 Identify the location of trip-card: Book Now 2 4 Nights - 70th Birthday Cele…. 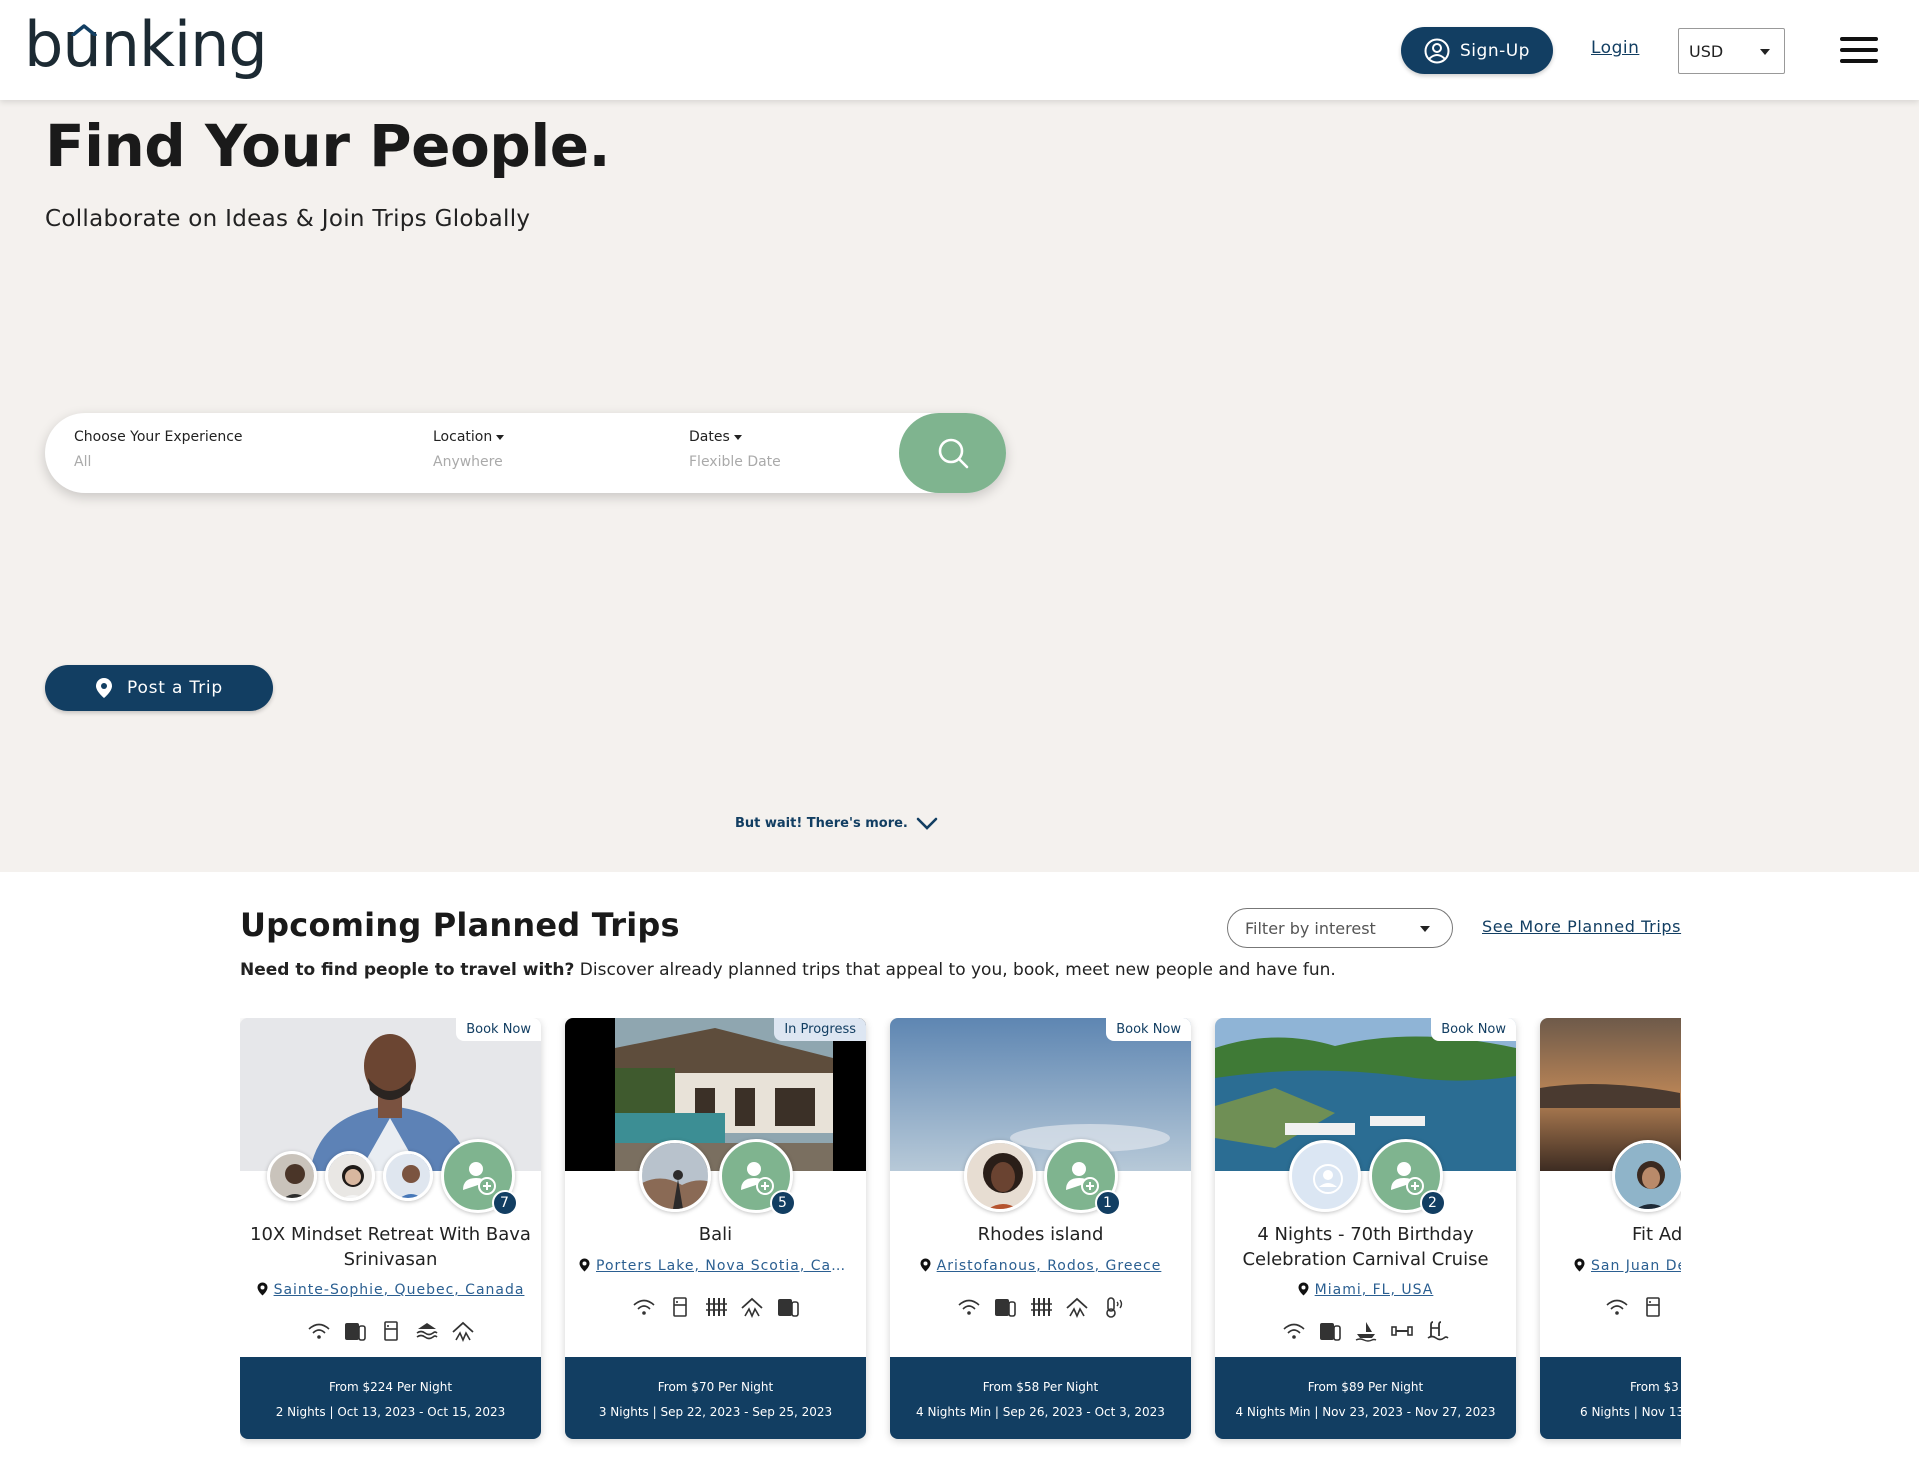
(1365, 1228).